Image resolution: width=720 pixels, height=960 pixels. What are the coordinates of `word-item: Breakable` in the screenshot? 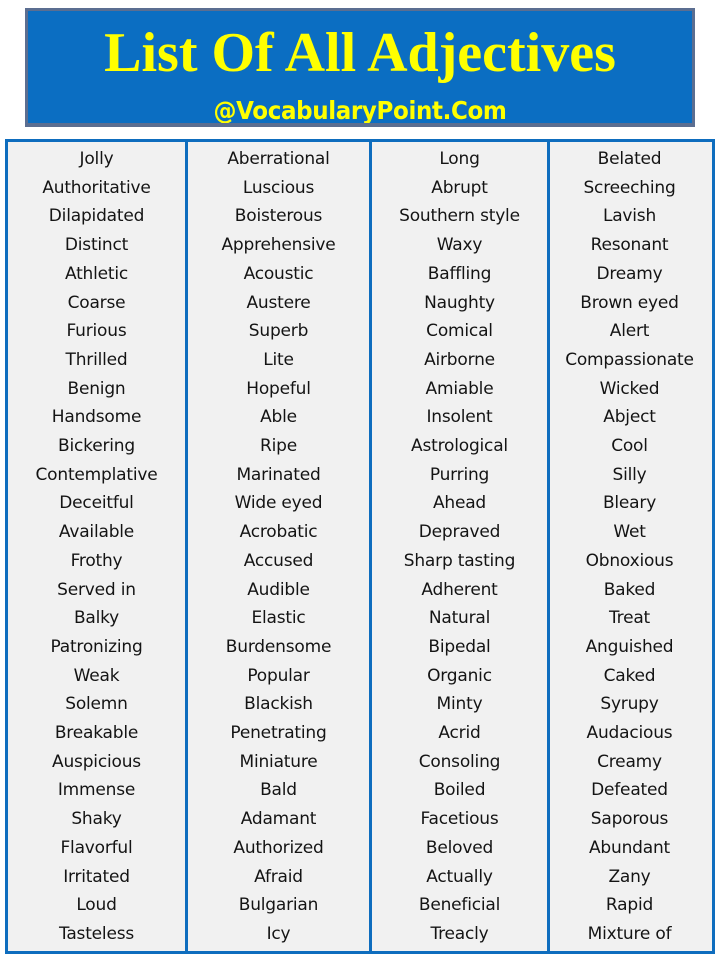 It's located at (96, 733).